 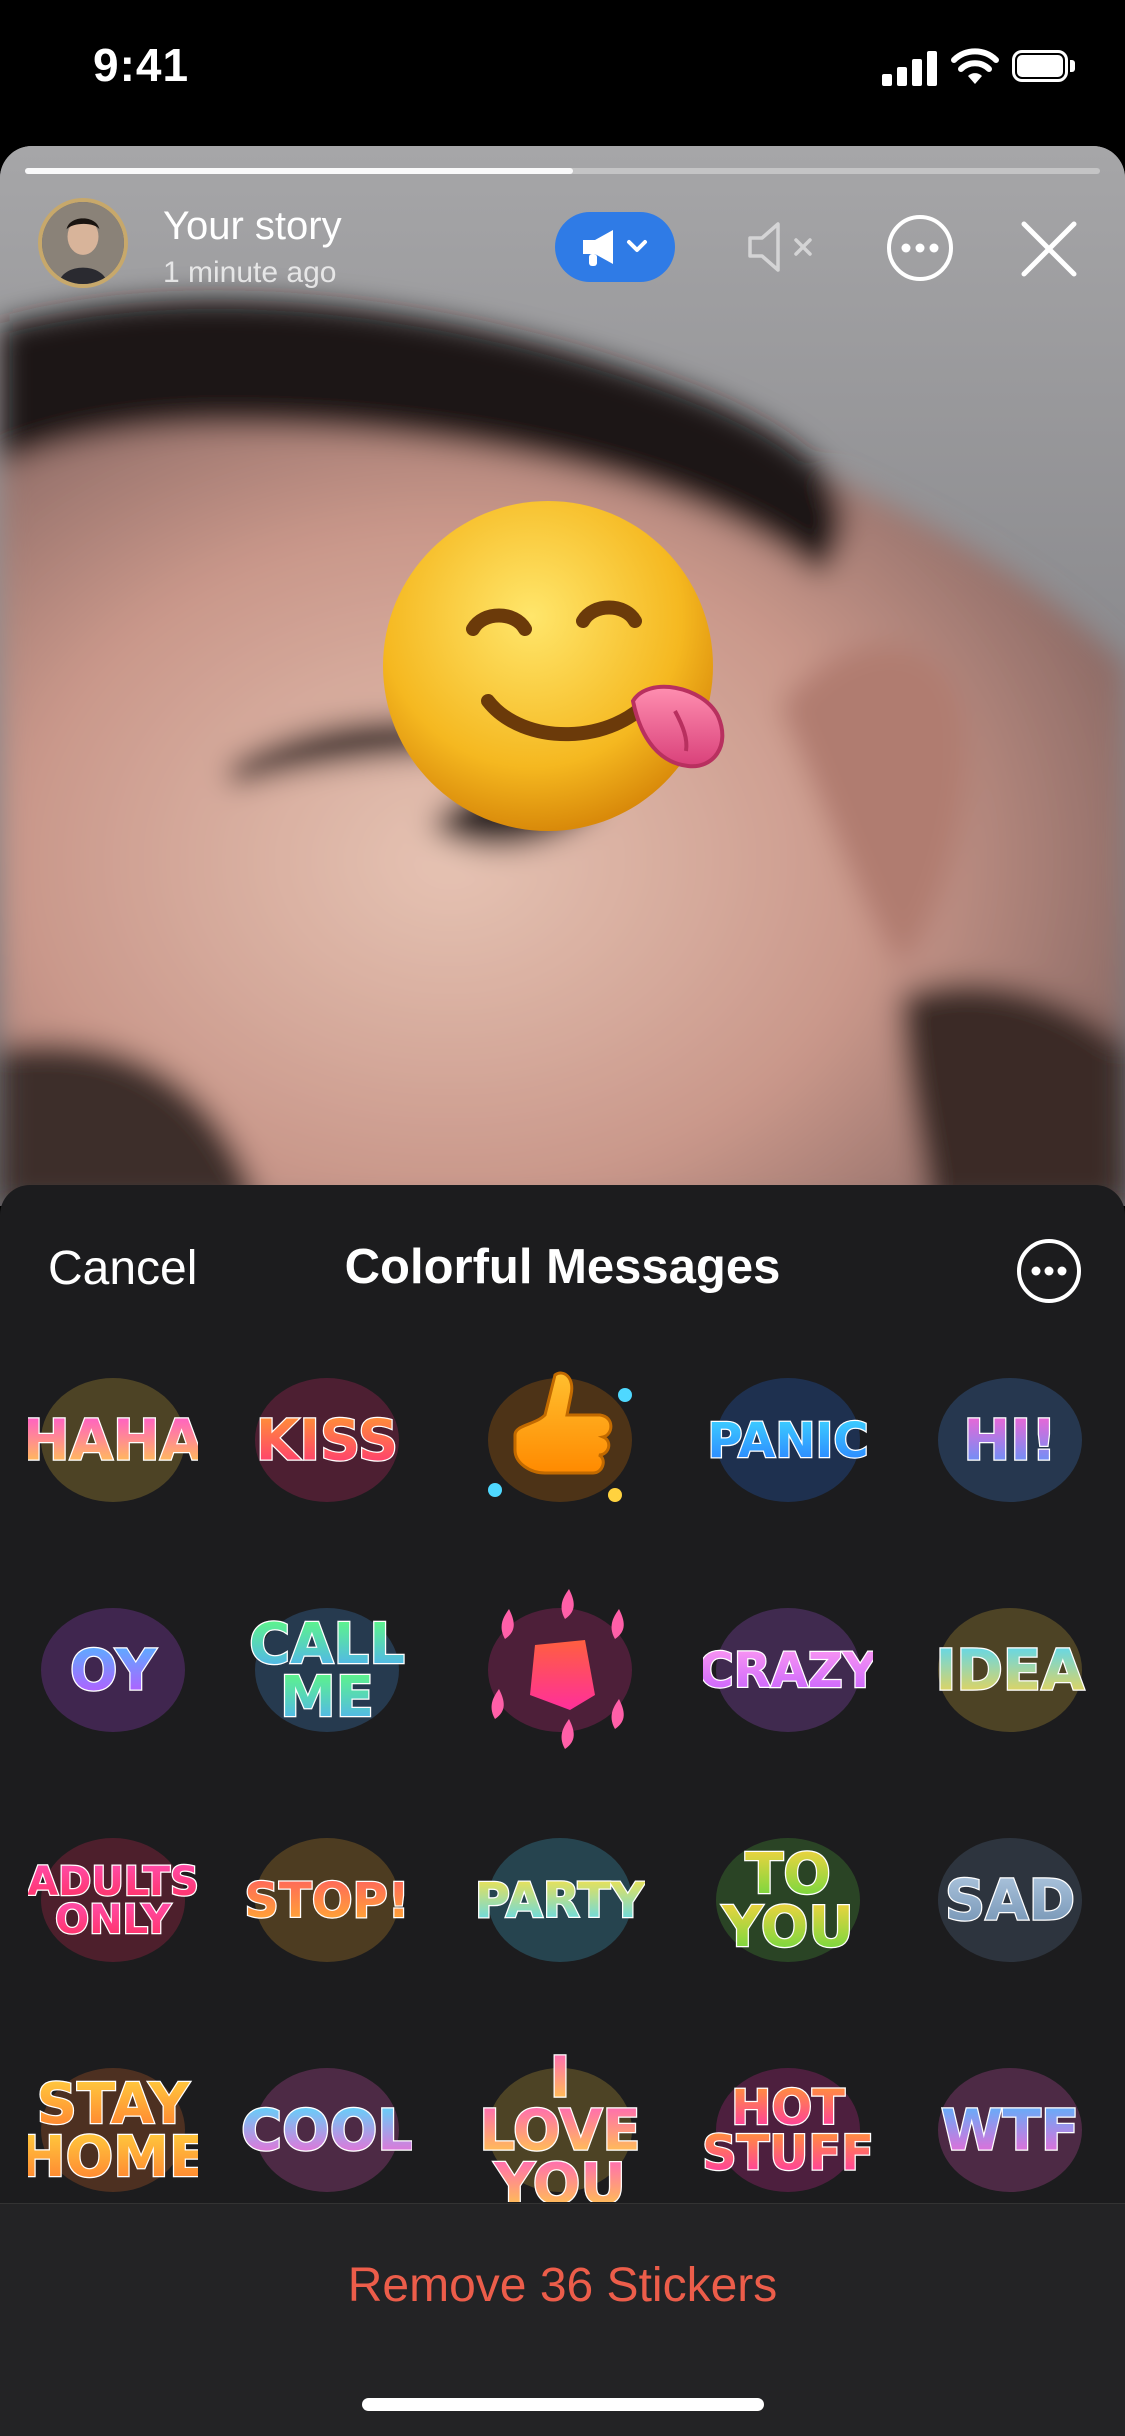 What do you see at coordinates (83, 243) in the screenshot?
I see `avatar` at bounding box center [83, 243].